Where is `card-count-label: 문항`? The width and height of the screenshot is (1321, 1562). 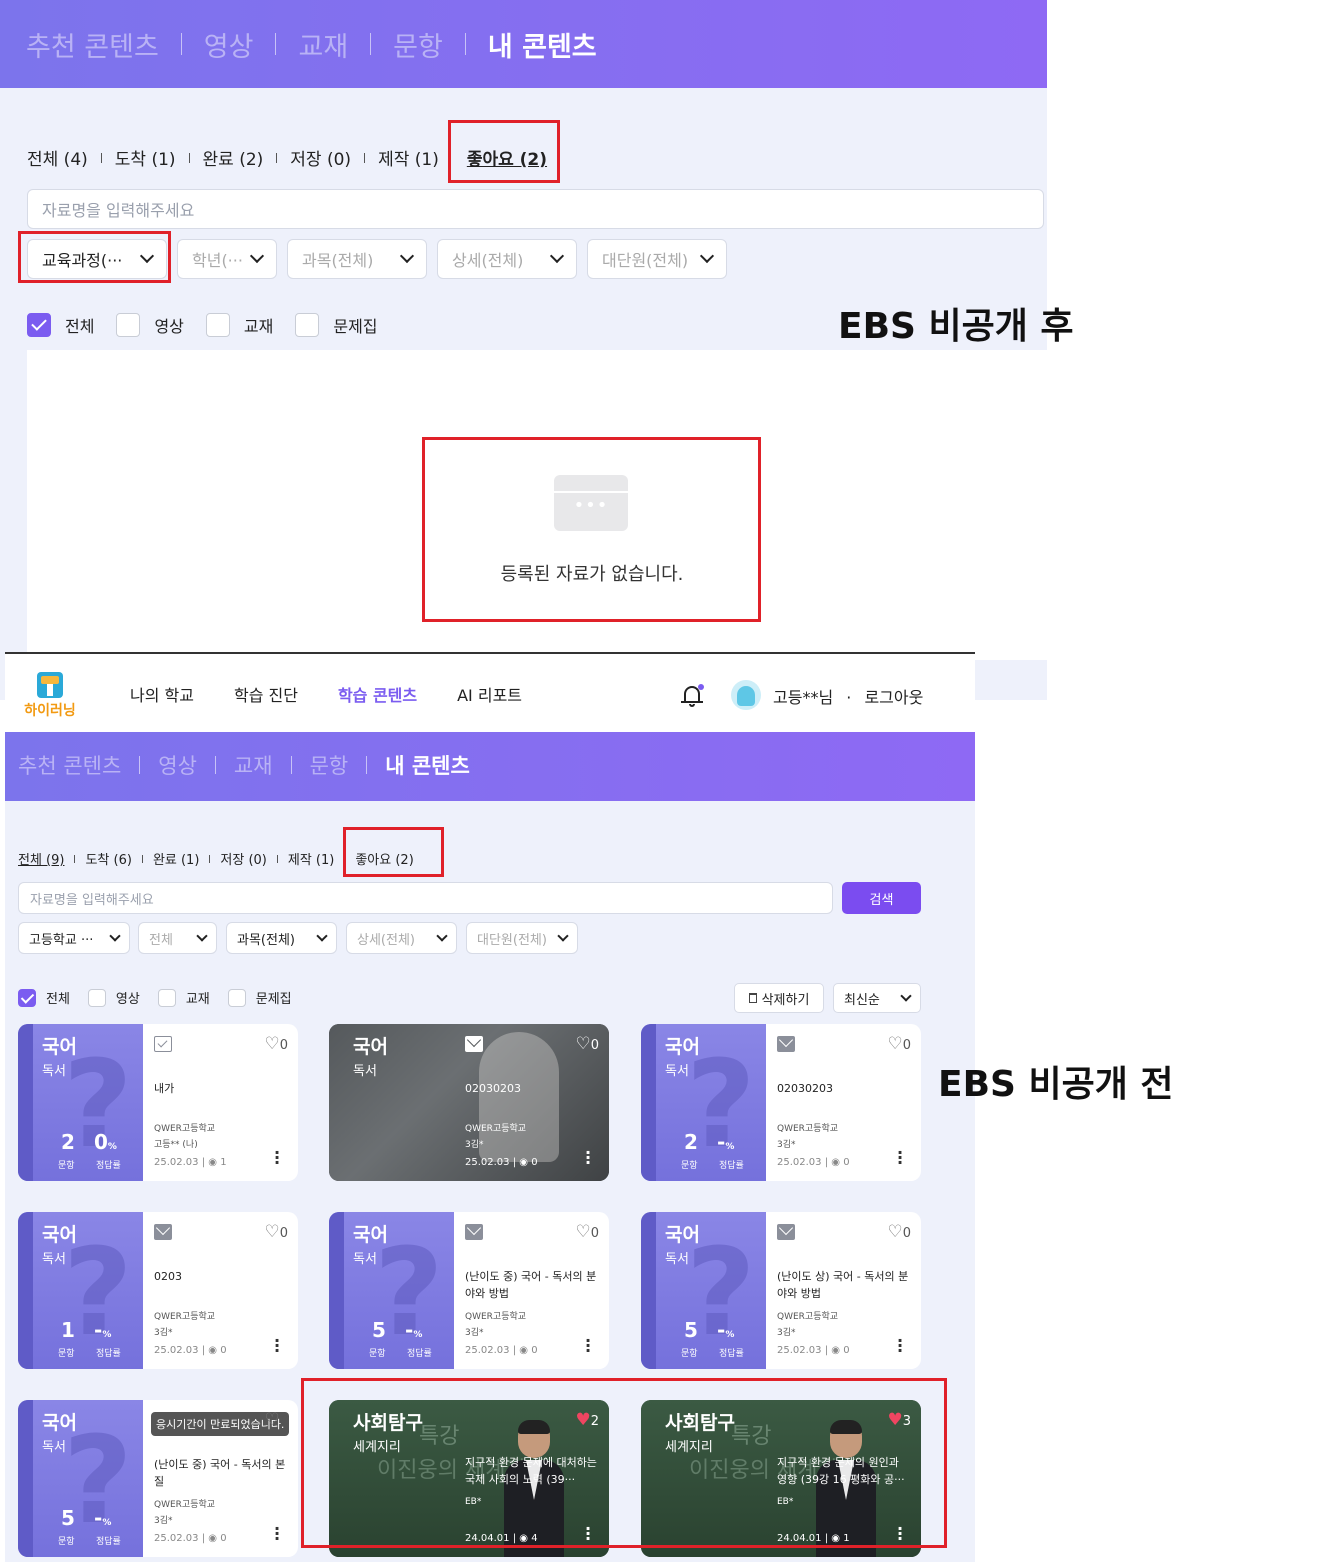
card-count-label: 문항 is located at coordinates (689, 1166).